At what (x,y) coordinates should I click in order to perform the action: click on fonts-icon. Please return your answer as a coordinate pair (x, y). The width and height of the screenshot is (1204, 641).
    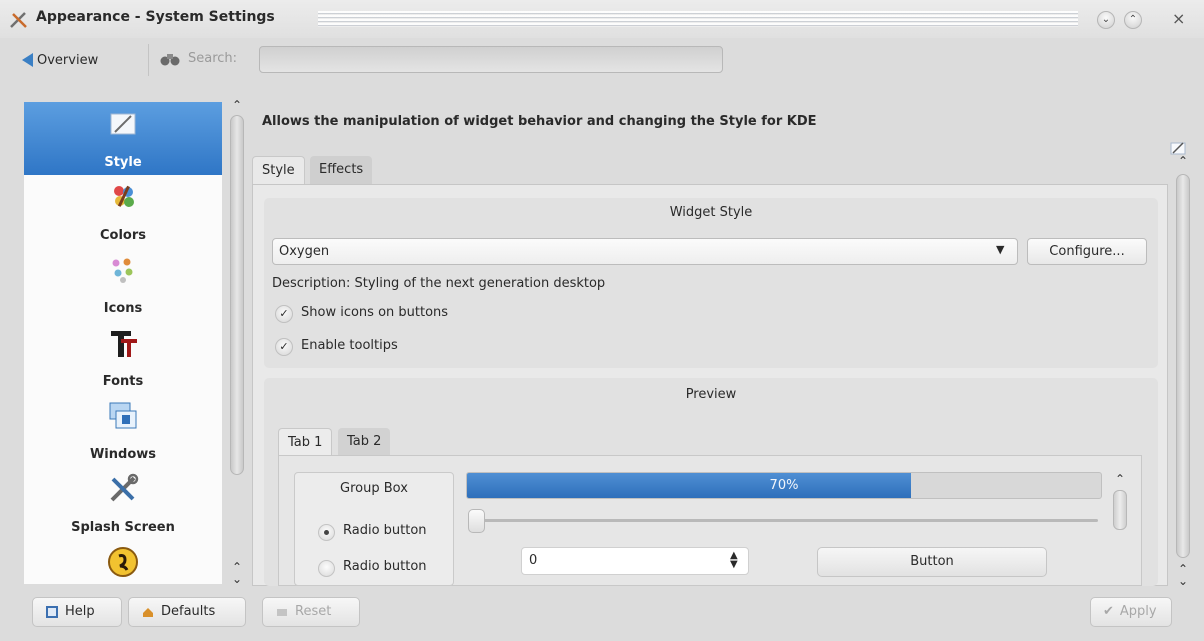
    Looking at the image, I should click on (124, 344).